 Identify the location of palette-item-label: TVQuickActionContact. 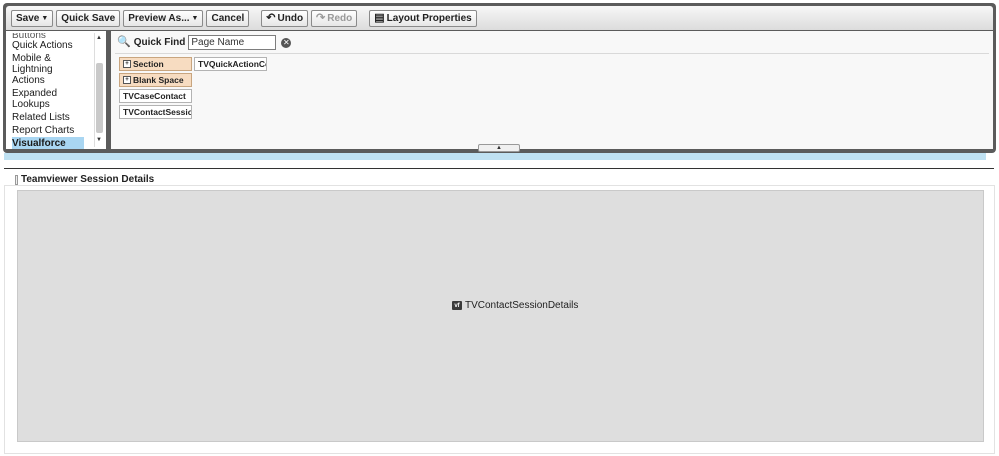
(232, 64).